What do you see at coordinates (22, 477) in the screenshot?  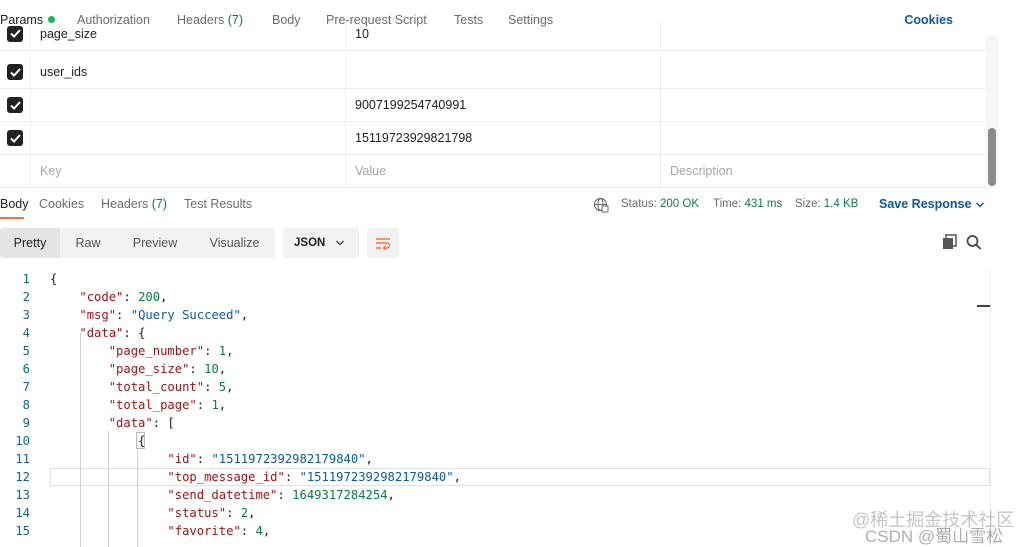 I see `line-number: 12` at bounding box center [22, 477].